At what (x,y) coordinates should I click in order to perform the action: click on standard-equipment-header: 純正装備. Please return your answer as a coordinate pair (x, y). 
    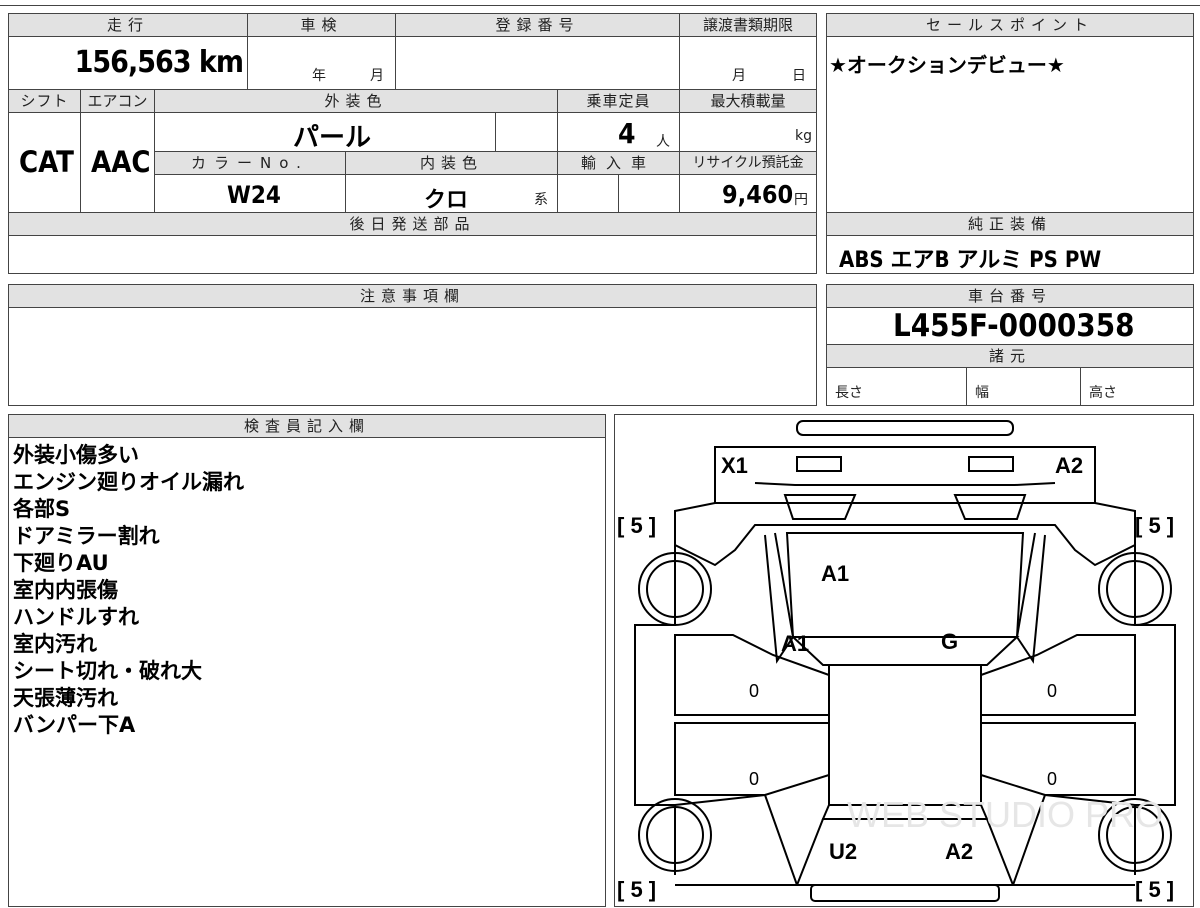
    Looking at the image, I should click on (1010, 224).